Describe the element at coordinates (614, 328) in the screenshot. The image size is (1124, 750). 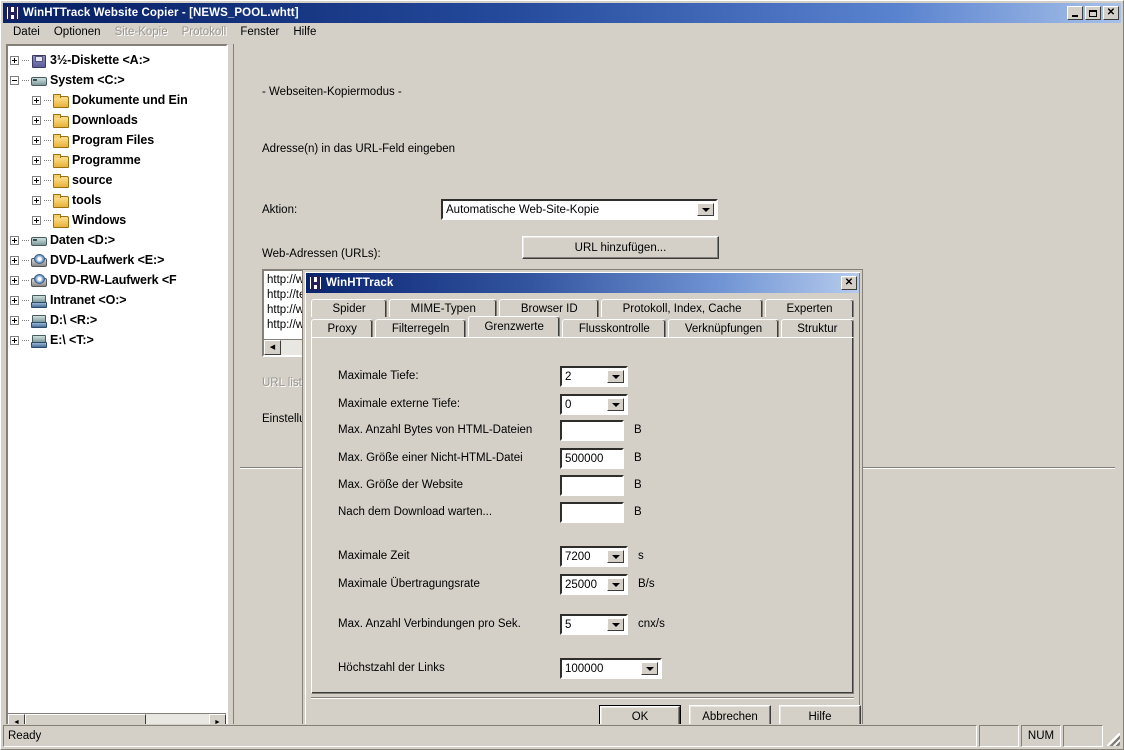
I see `tab-flusskontrolle: Flusskontrolle` at that location.